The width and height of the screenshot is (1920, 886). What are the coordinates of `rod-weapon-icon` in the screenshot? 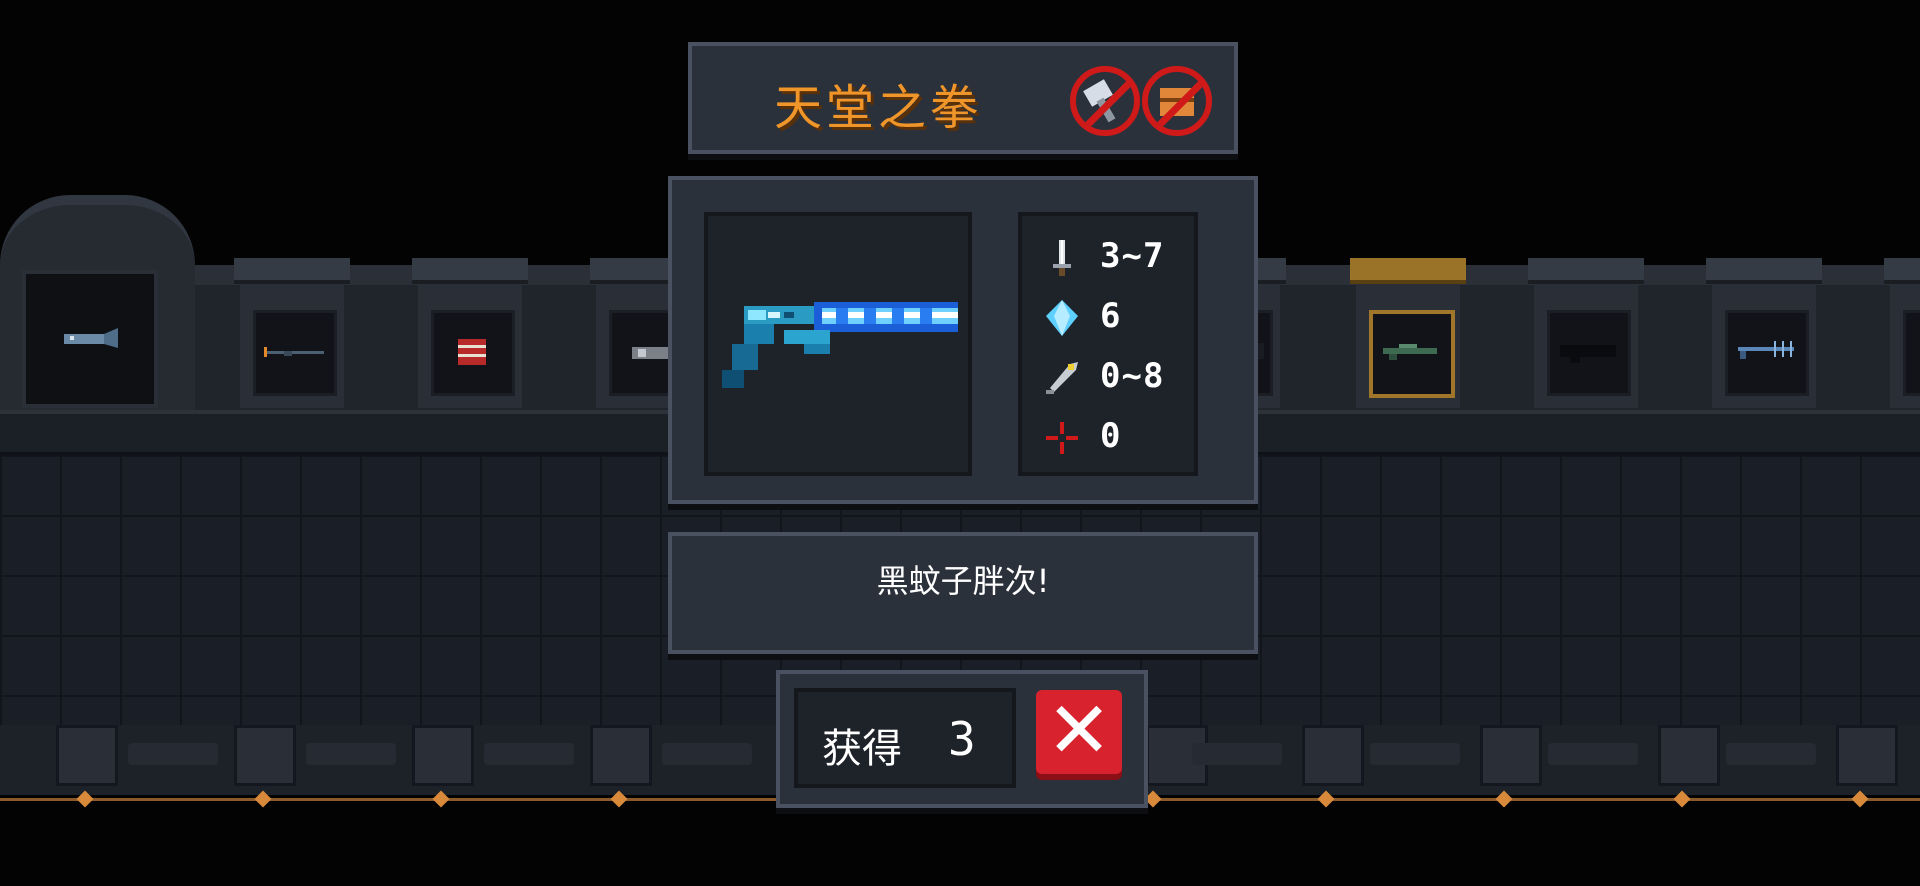 It's located at (294, 352).